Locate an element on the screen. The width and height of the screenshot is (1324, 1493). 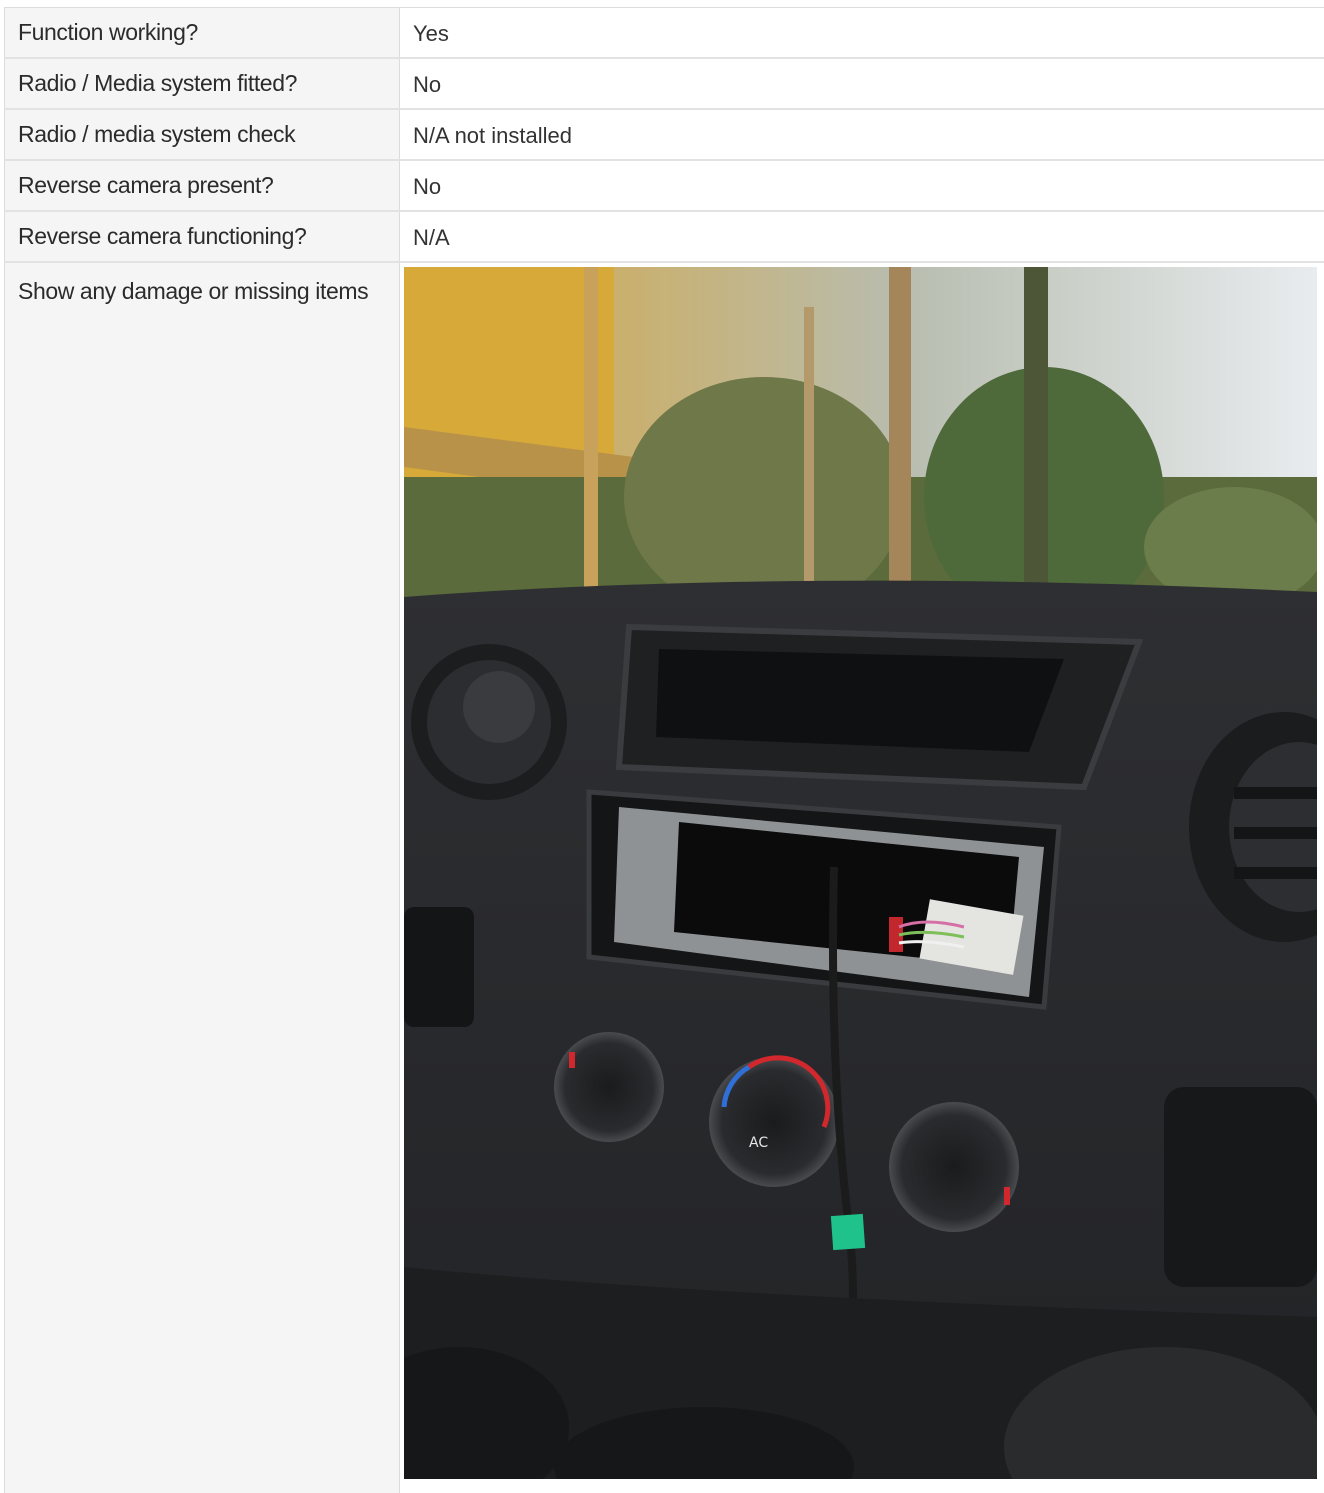
row-value: N/A not installed is located at coordinates (862, 134).